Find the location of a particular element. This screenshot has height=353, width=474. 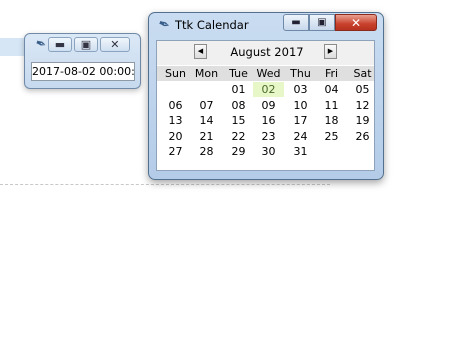

weekday-sun: Sun is located at coordinates (175, 73).